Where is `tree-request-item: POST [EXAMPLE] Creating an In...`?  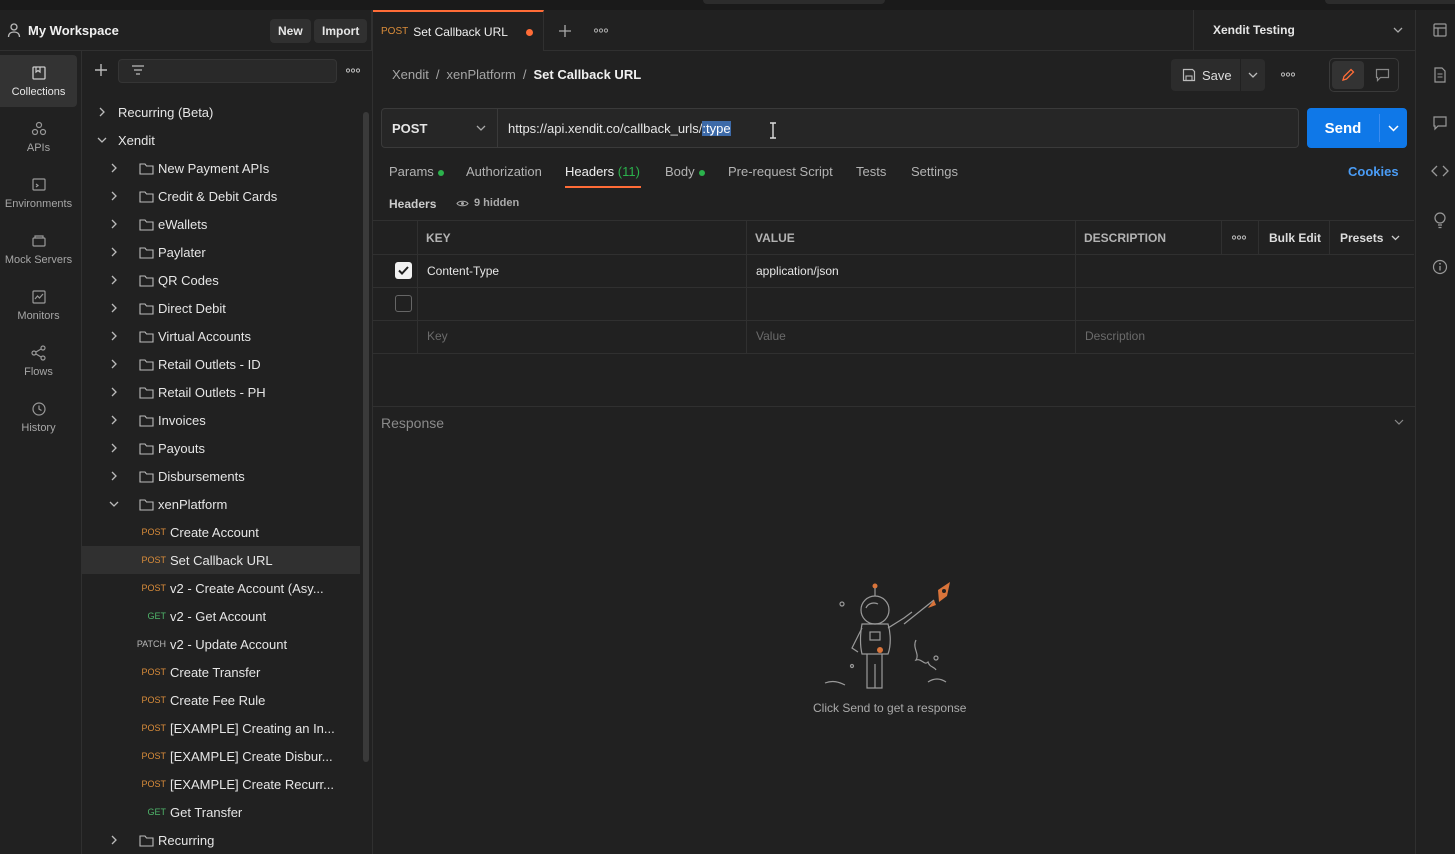
tree-request-item: POST [EXAMPLE] Creating an In... is located at coordinates (221, 728).